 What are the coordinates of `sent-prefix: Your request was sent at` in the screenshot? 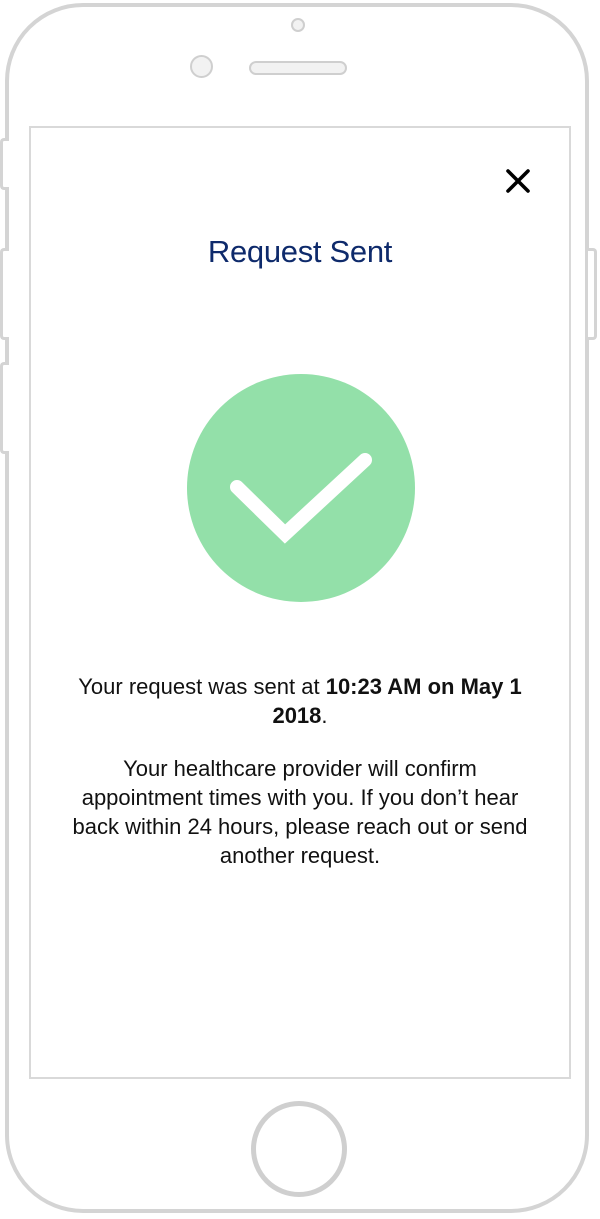 It's located at (202, 686).